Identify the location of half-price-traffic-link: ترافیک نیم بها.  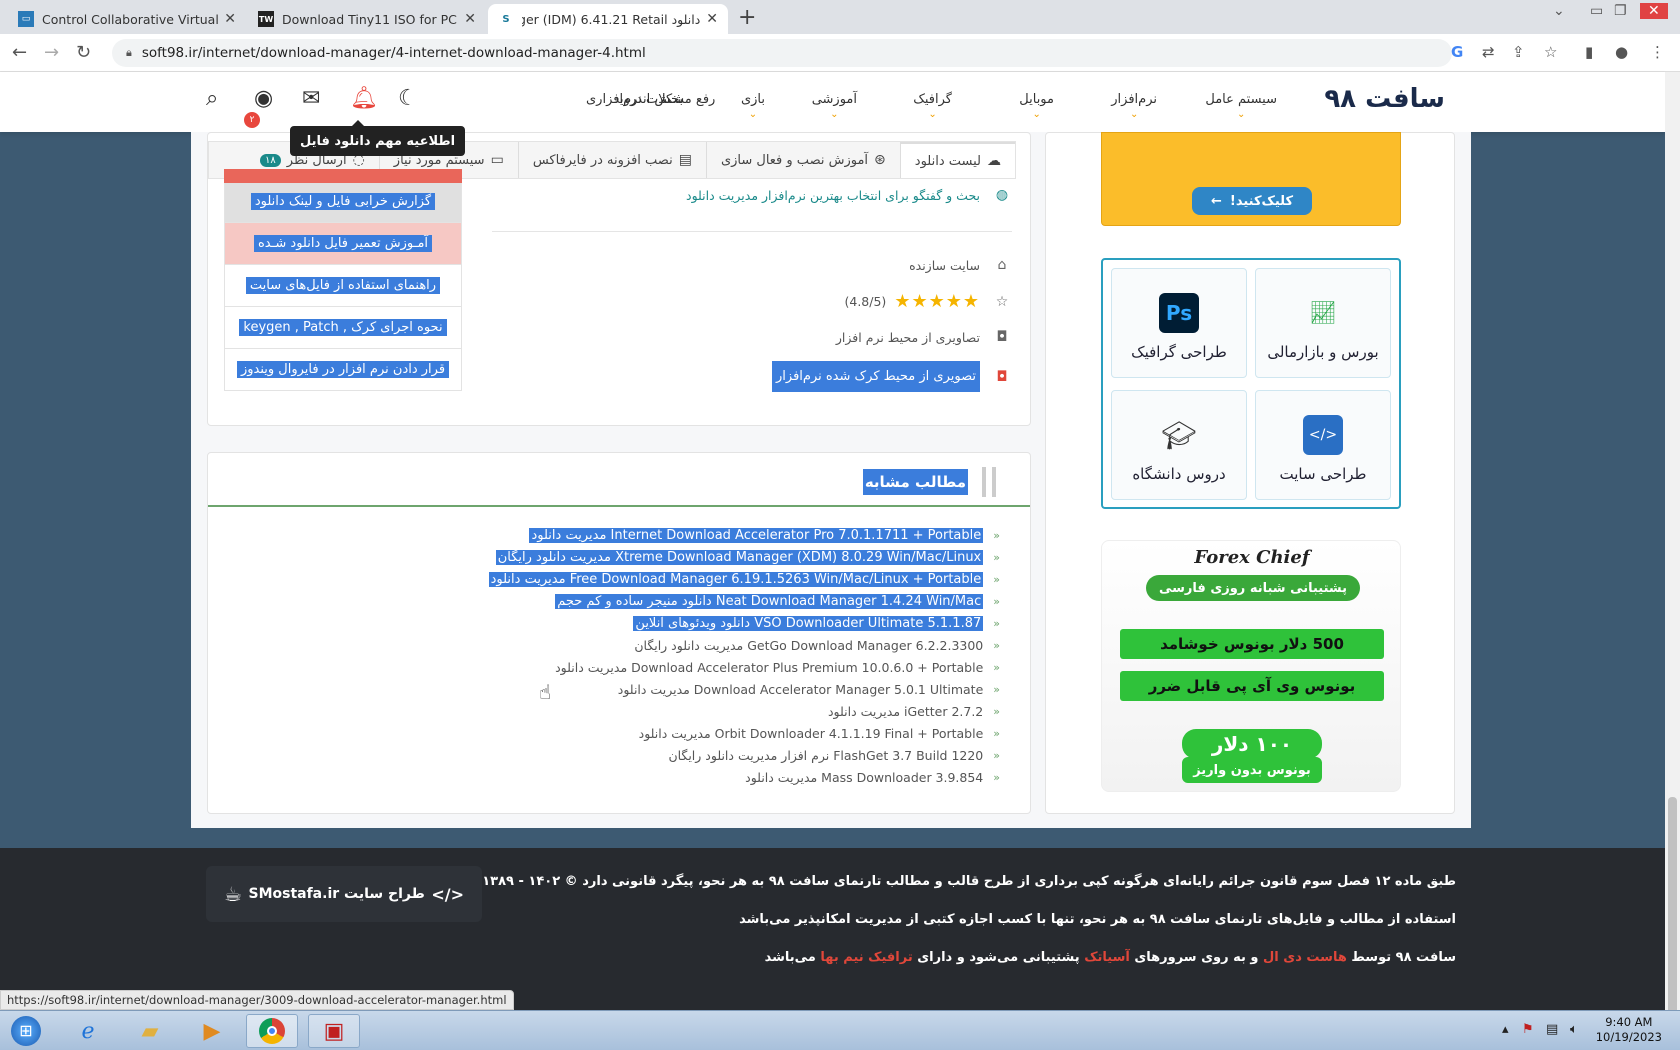
(866, 957).